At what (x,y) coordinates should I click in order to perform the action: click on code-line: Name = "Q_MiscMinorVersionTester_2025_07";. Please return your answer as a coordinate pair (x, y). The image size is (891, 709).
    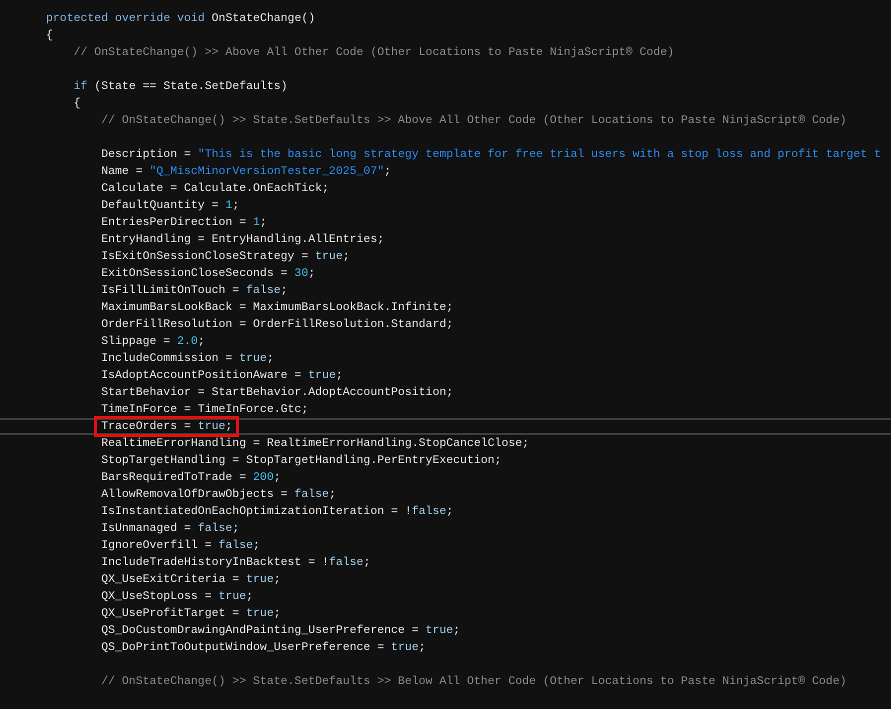
    Looking at the image, I should click on (246, 171).